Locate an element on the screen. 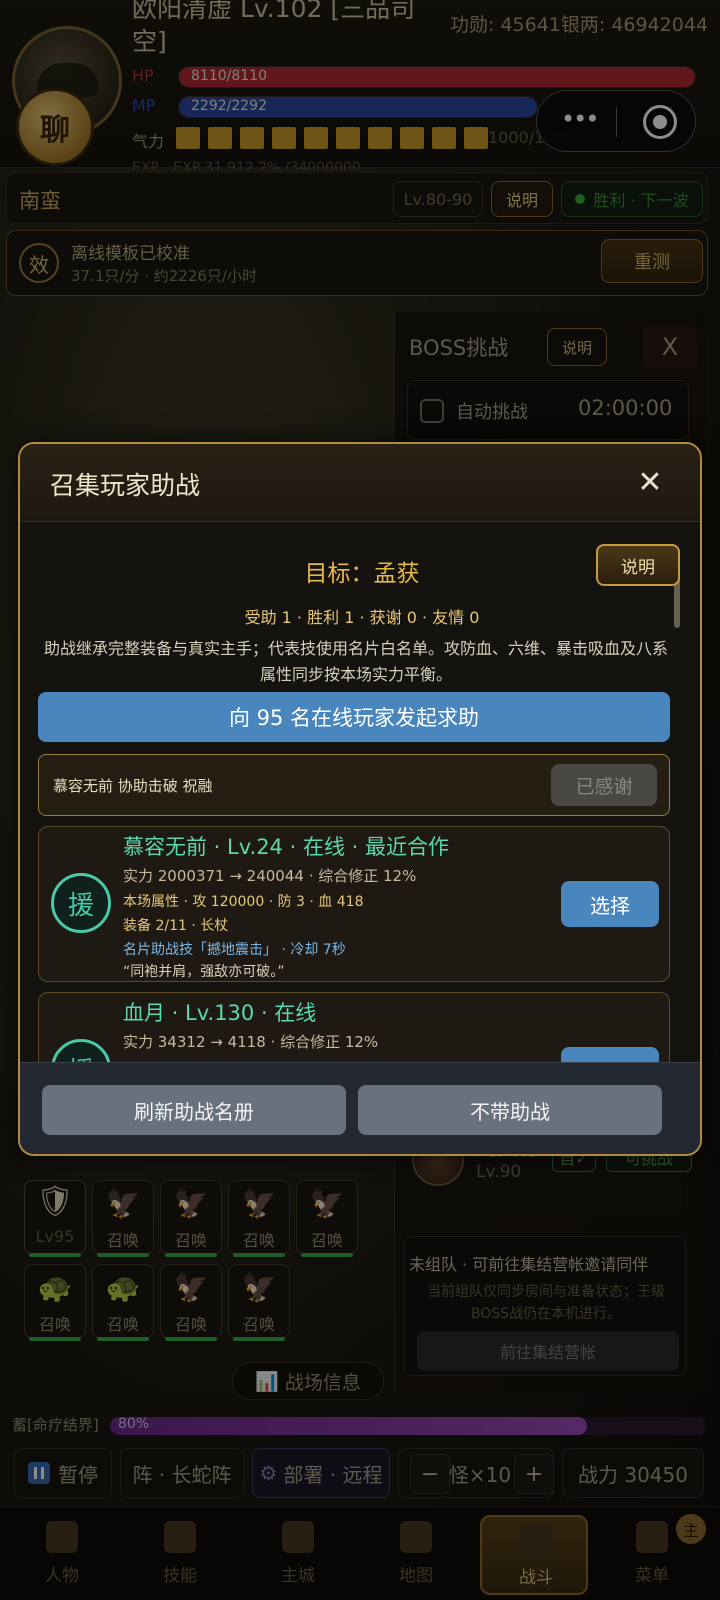 This screenshot has width=720, height=1600. helper-power: 实力 34312 → 4118 · 综合修正 12% is located at coordinates (251, 1042).